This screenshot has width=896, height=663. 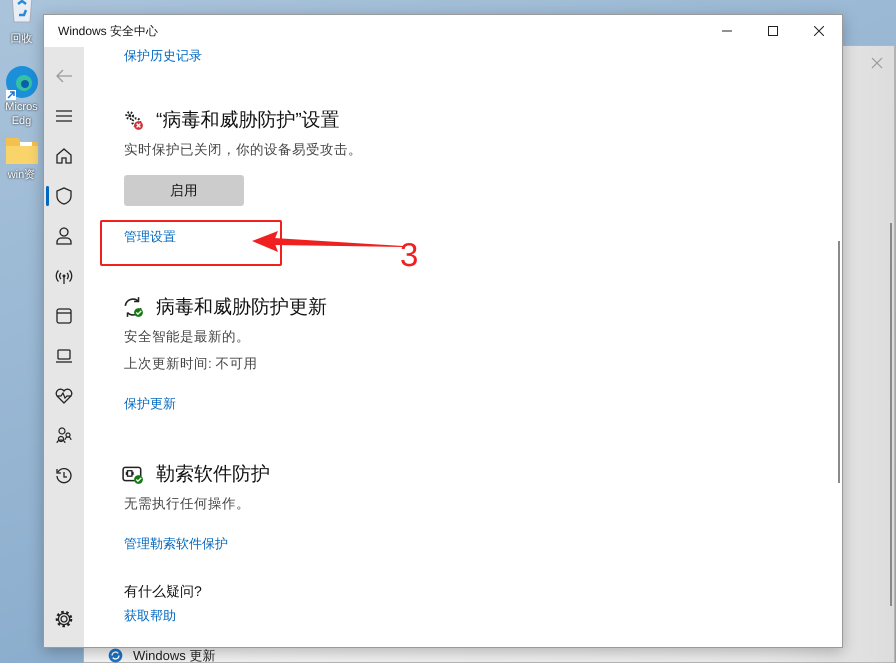 What do you see at coordinates (64, 196) in the screenshot?
I see `shield-icon` at bounding box center [64, 196].